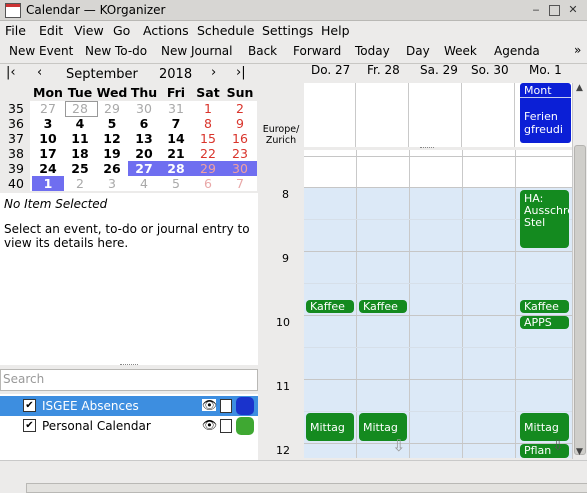 The width and height of the screenshot is (587, 493). Describe the element at coordinates (116, 51) in the screenshot. I see `new-todo-button: New To-do` at that location.